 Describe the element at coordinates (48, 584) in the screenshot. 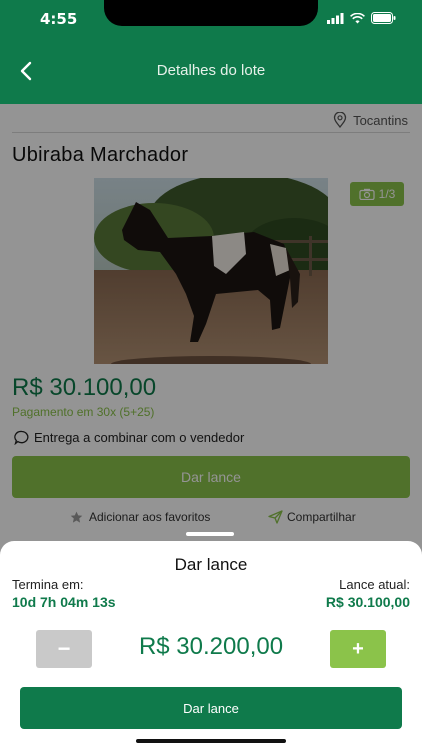

I see `ends-label: Termina em:` at that location.